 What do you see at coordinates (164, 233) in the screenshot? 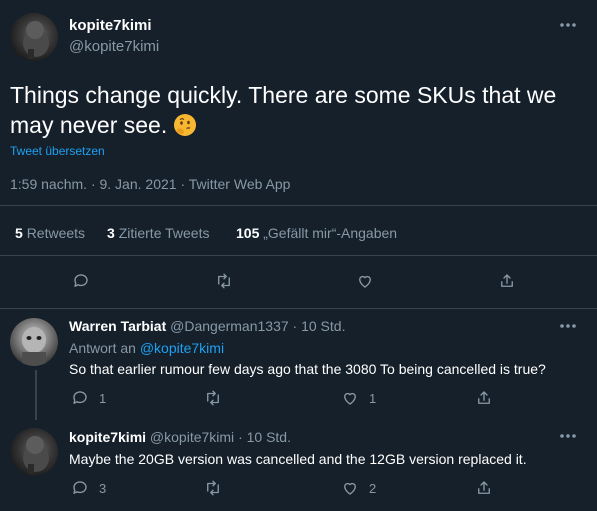
I see `quotes-label: Zitierte Tweets` at bounding box center [164, 233].